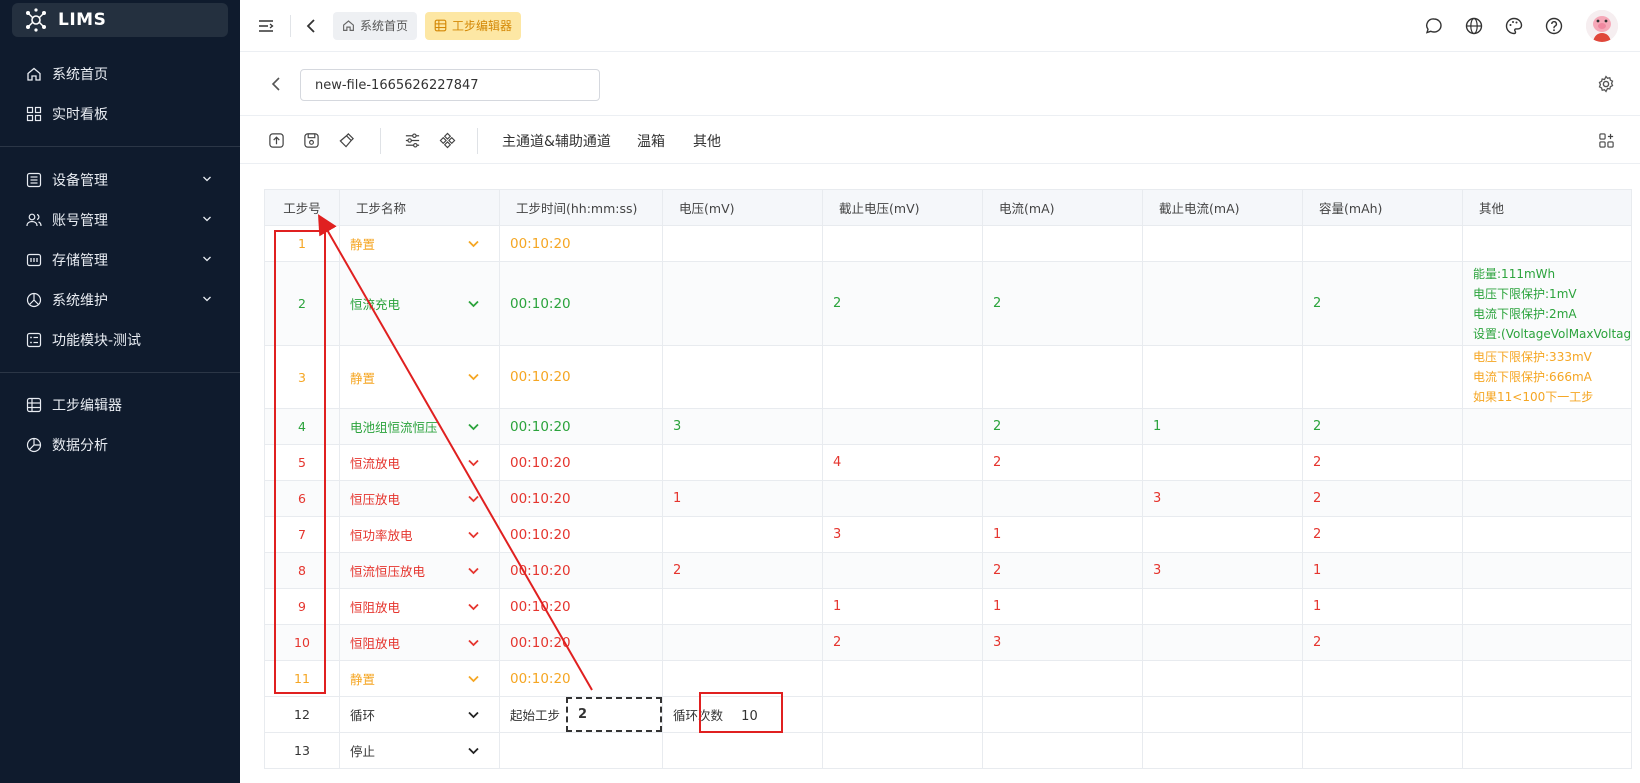 The image size is (1640, 783). I want to click on cell-step-name: 恒流恒压放电, so click(419, 570).